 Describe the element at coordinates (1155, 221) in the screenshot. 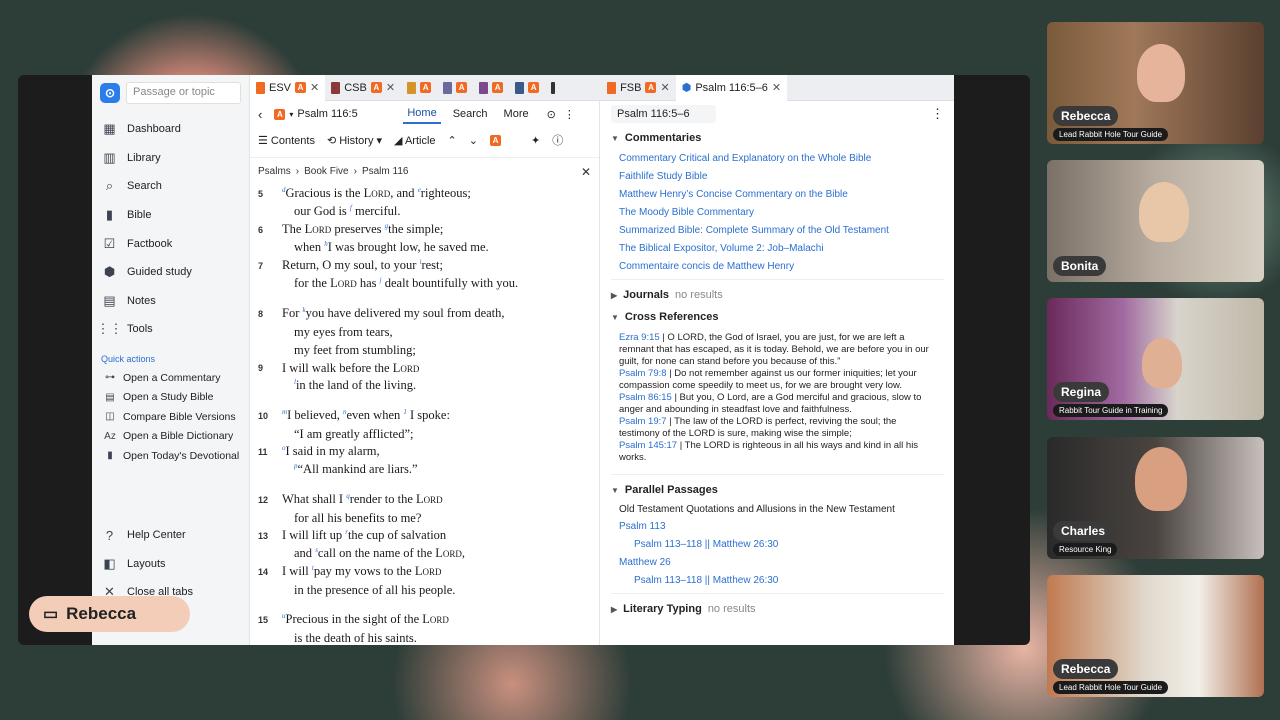

I see `participant-tile: Bonita` at that location.